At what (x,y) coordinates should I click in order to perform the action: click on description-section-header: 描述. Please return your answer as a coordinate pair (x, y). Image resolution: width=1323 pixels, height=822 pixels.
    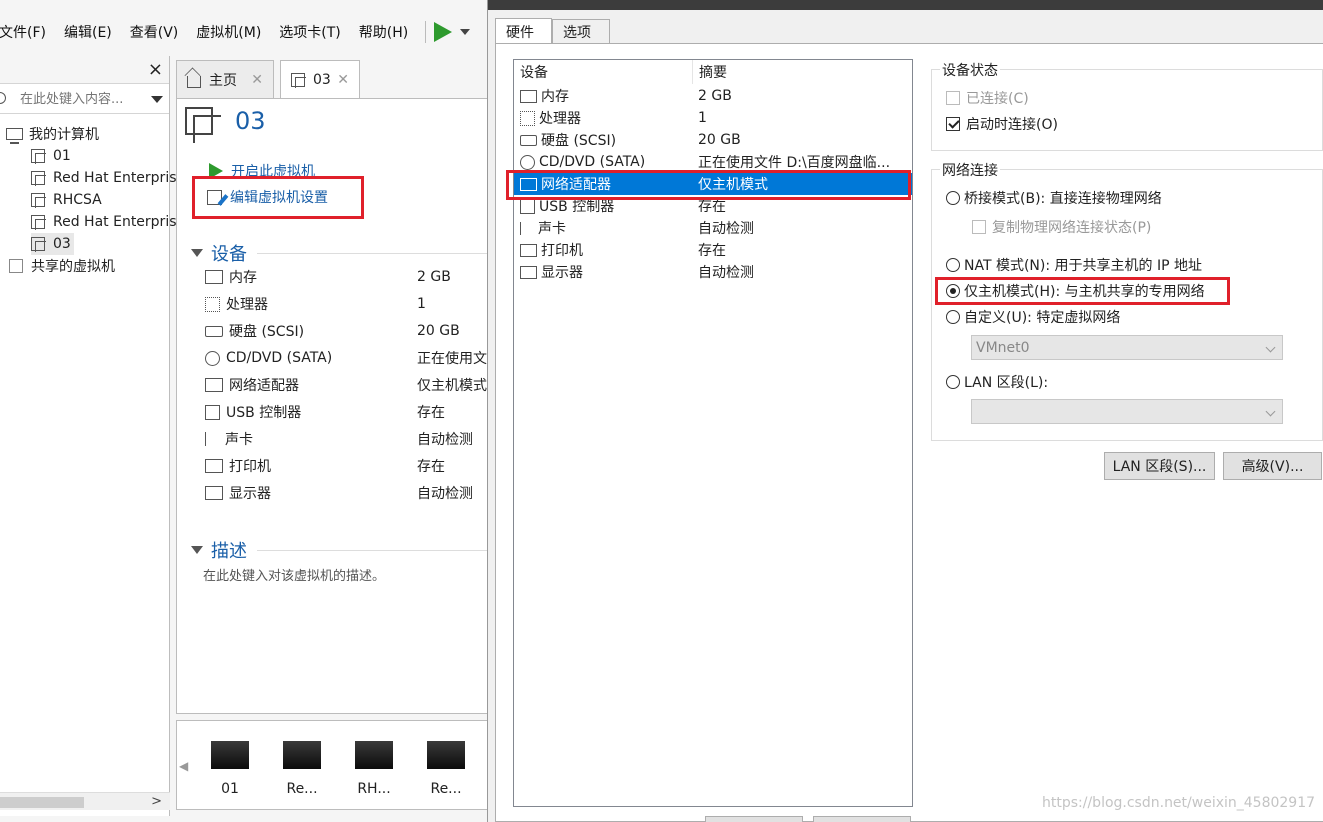
    Looking at the image, I should click on (339, 550).